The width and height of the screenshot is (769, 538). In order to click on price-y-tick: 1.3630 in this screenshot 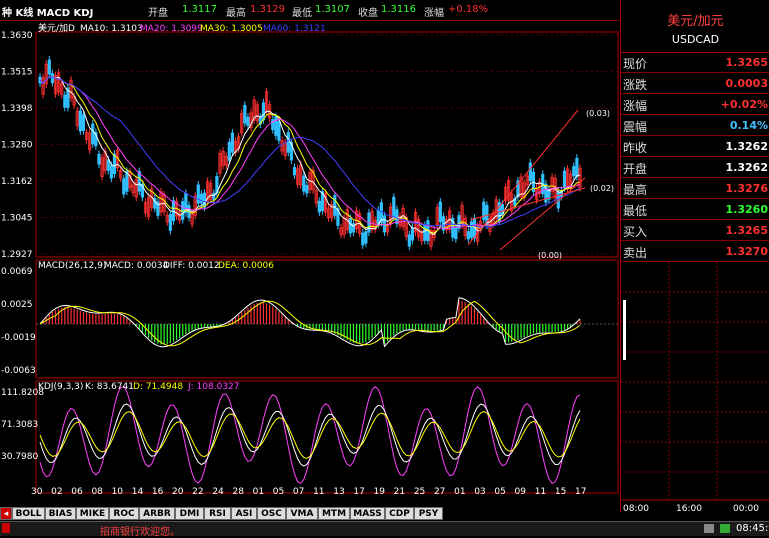, I will do `click(17, 36)`.